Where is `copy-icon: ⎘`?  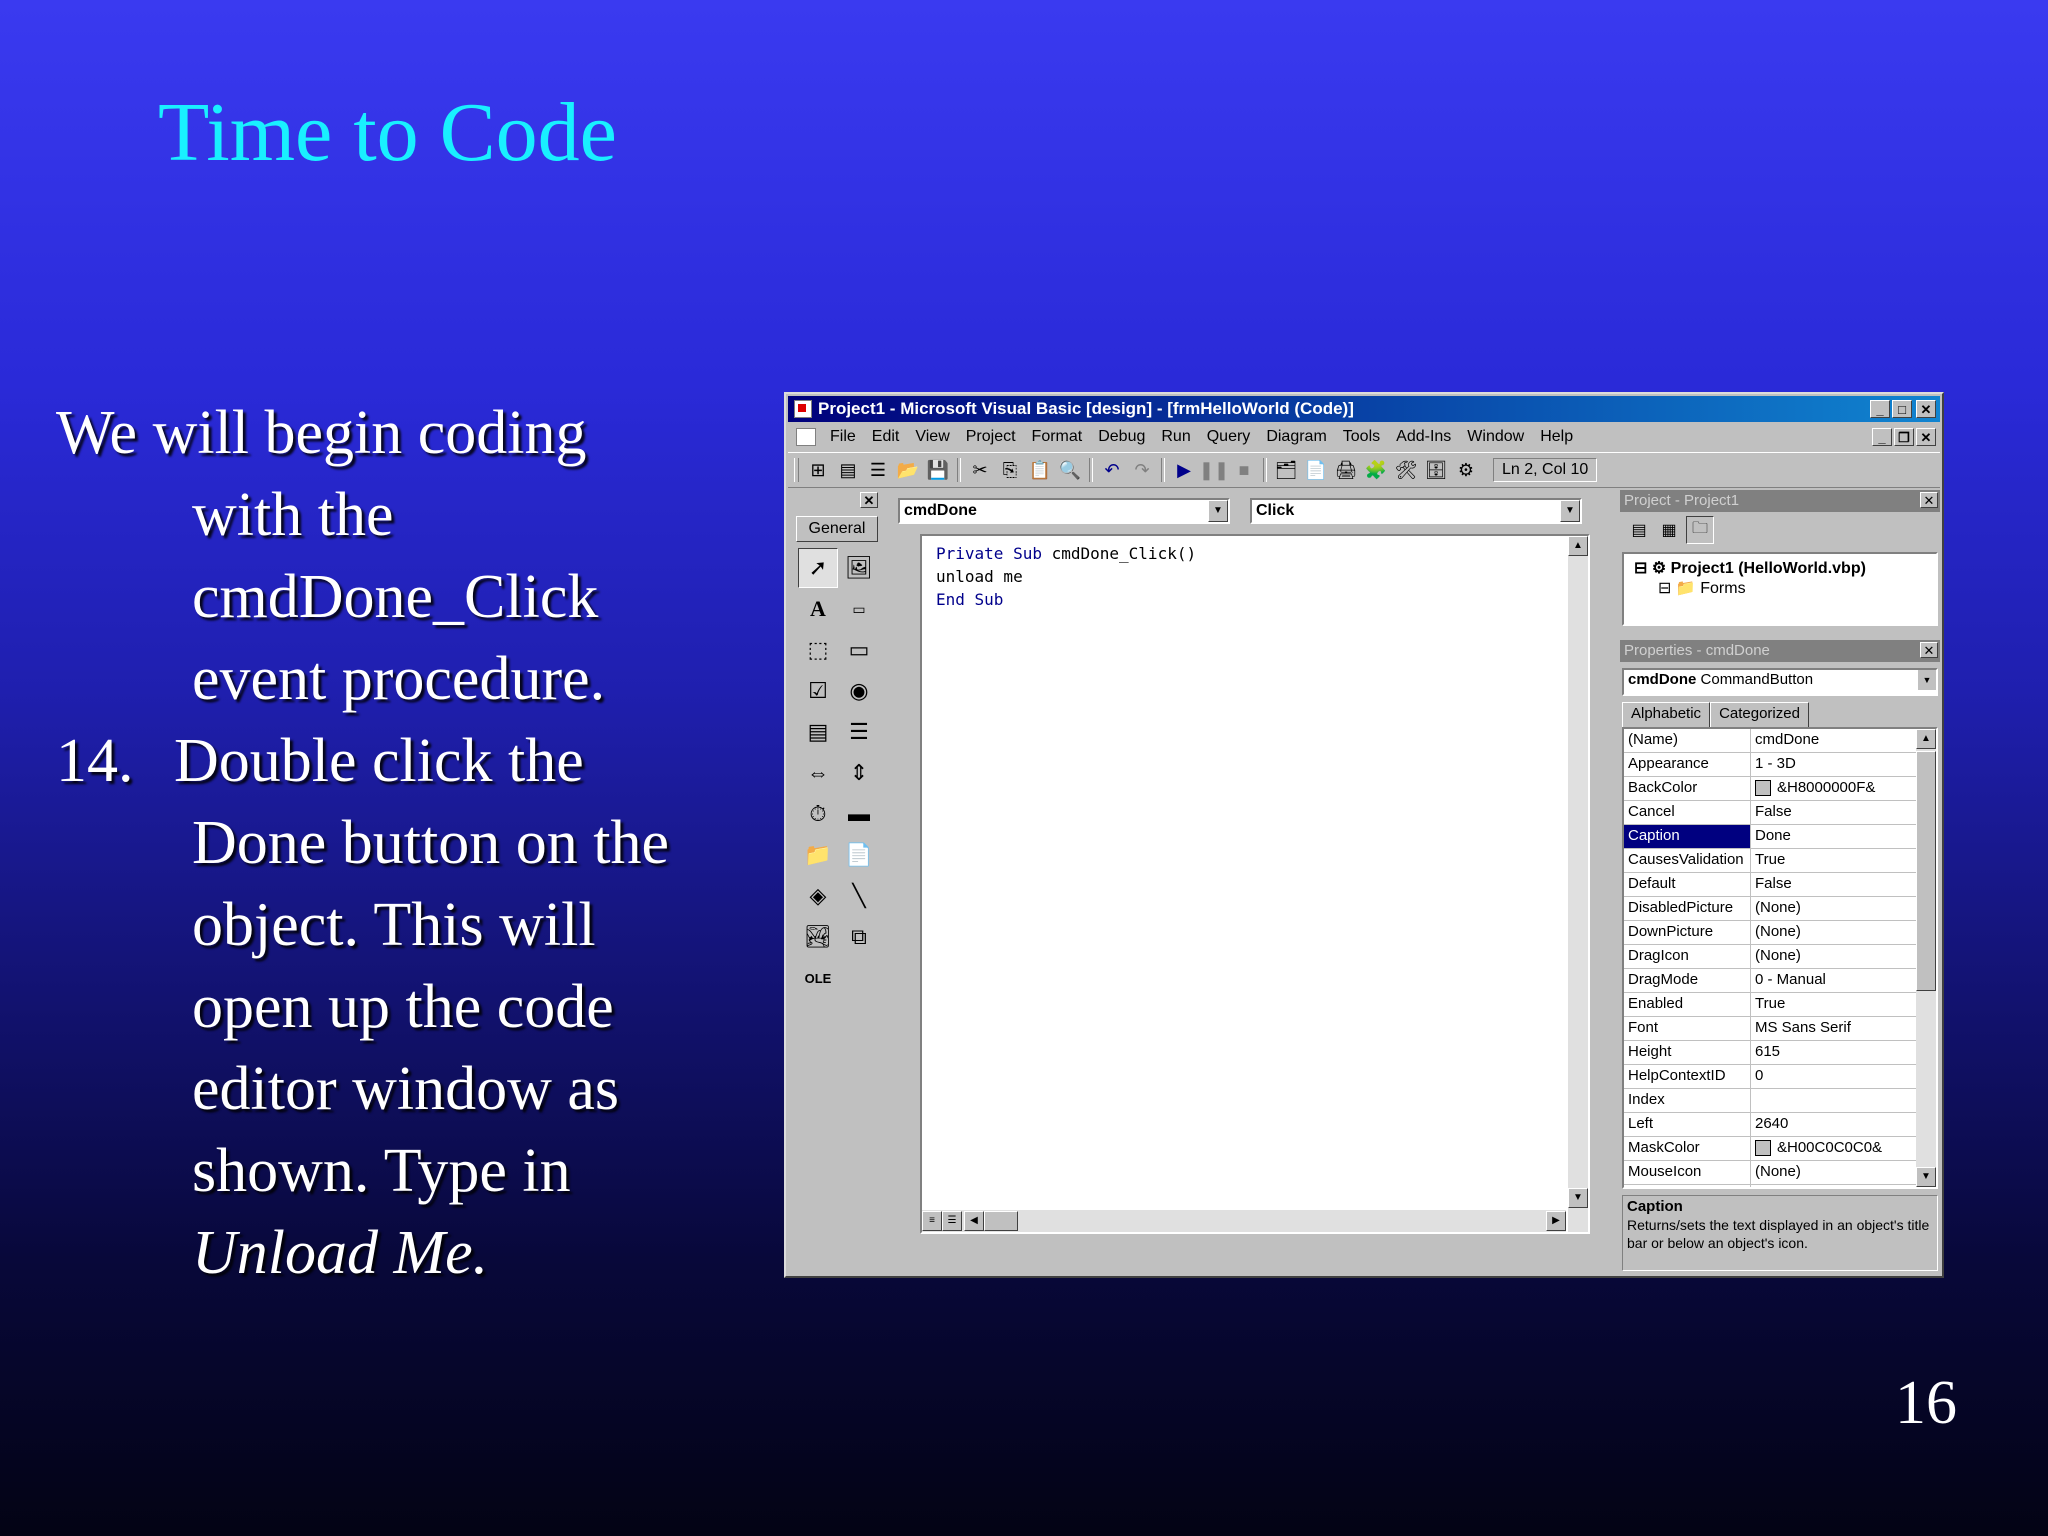
copy-icon: ⎘ is located at coordinates (1010, 470).